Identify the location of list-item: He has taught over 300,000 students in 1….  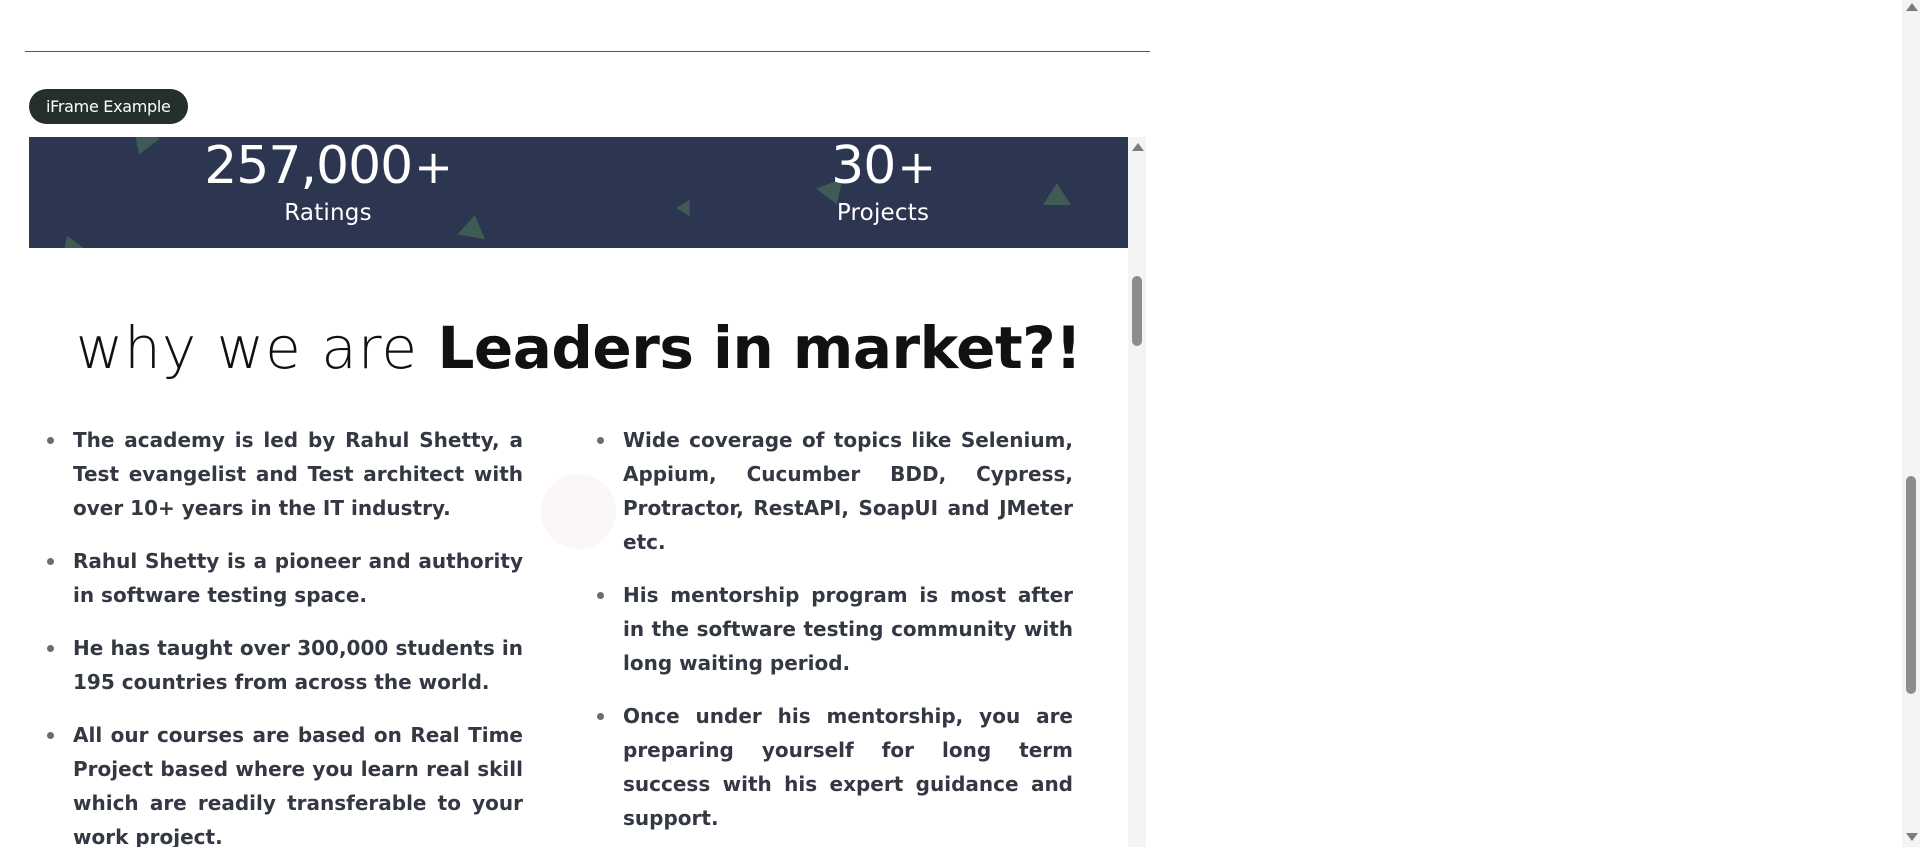
(285, 665).